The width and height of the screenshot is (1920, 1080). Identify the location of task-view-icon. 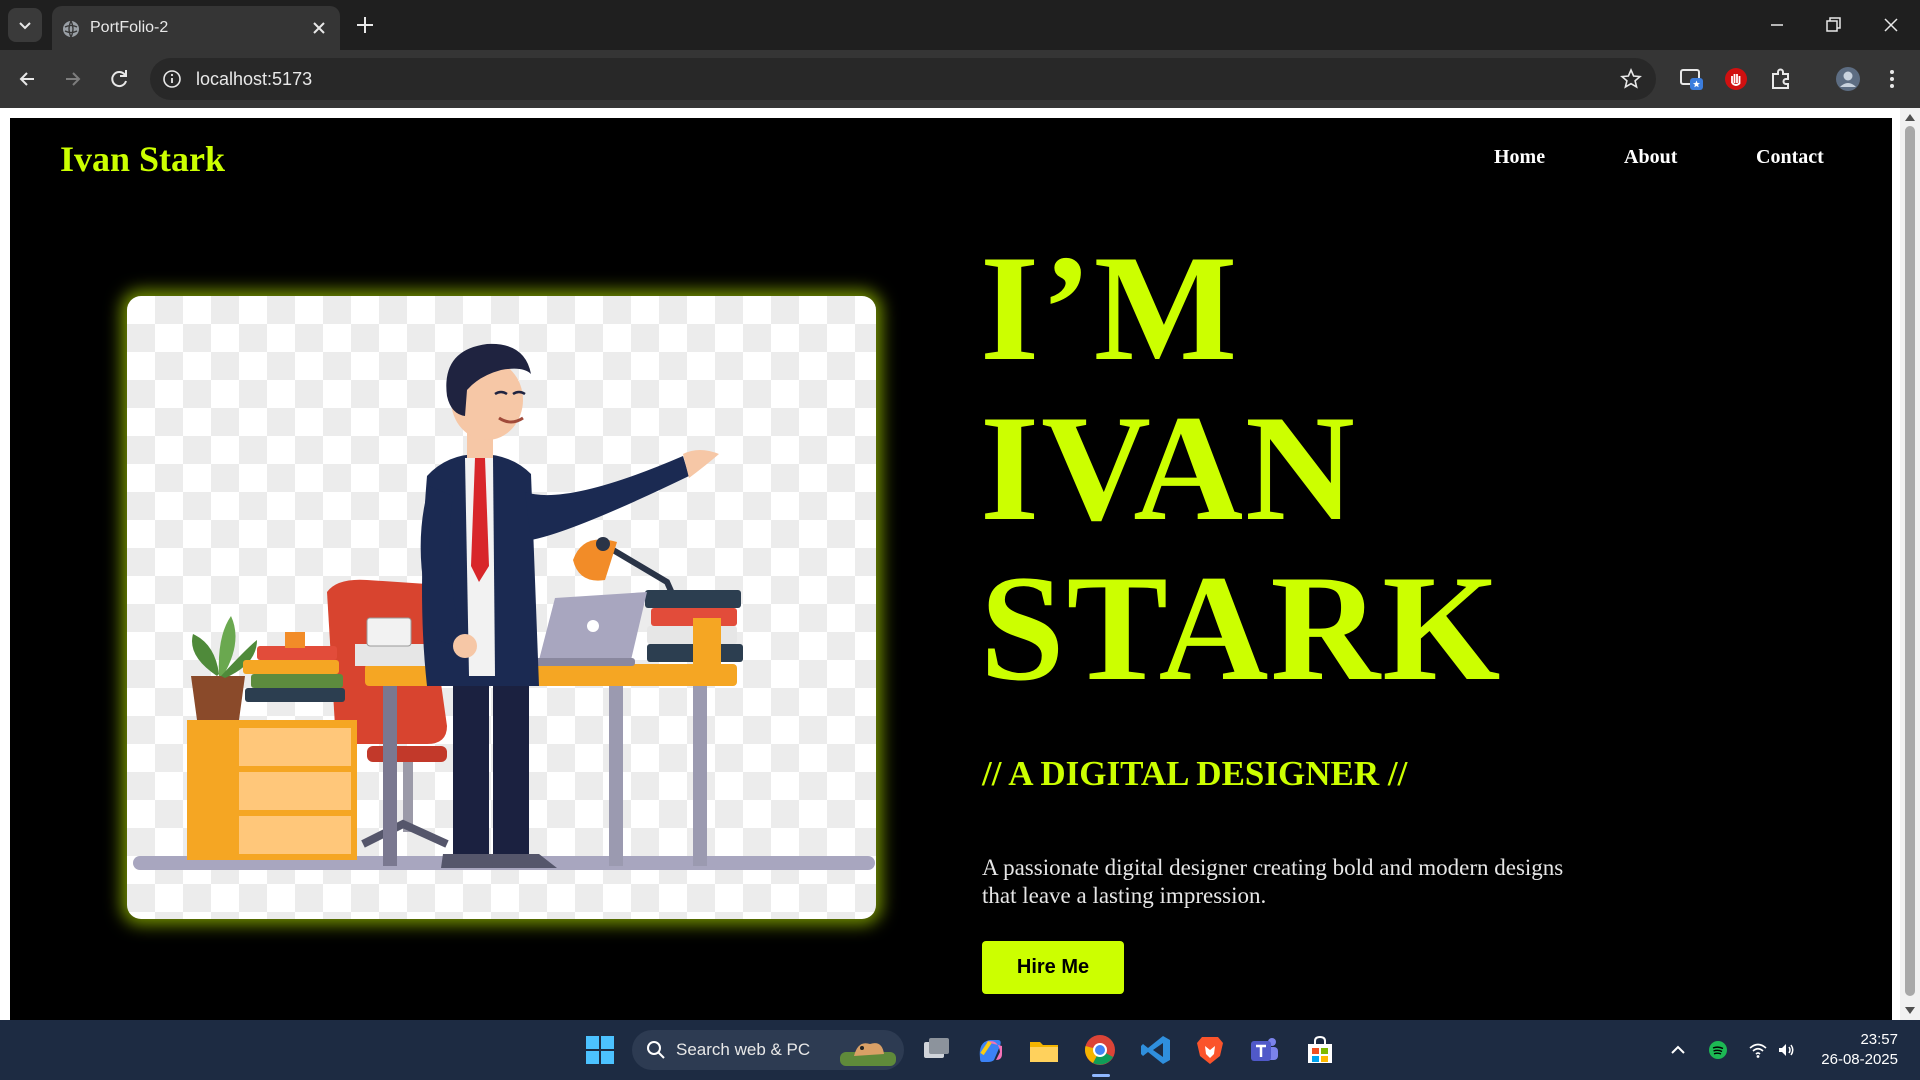
(936, 1050).